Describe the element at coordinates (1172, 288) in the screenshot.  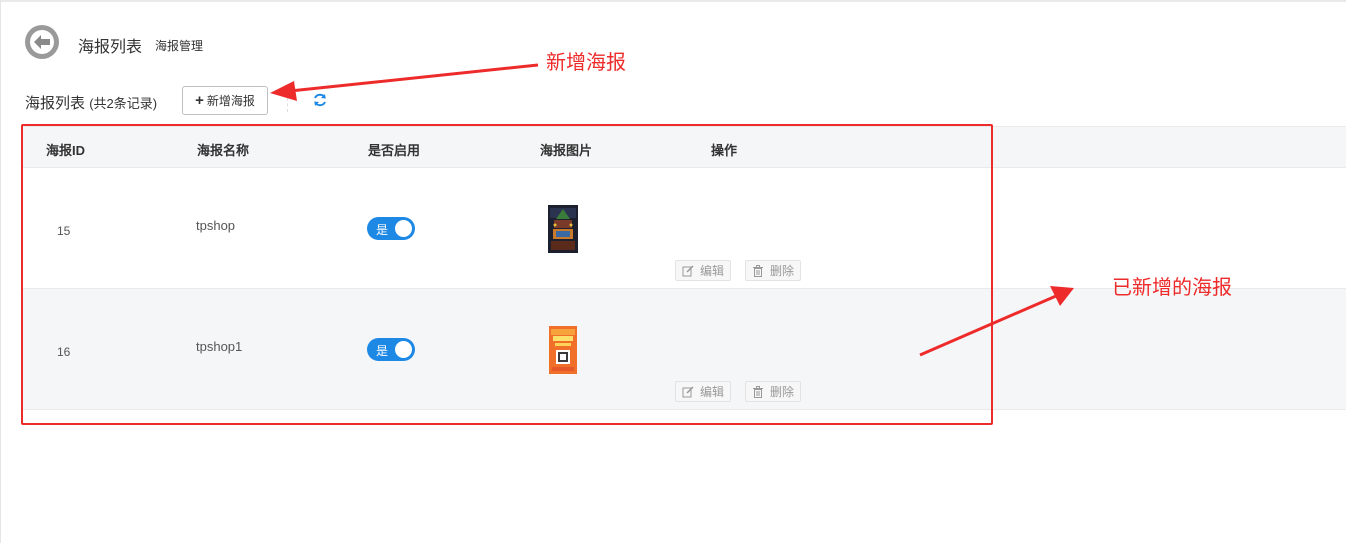
I see `annotation-added-posters: 已新增的海报` at that location.